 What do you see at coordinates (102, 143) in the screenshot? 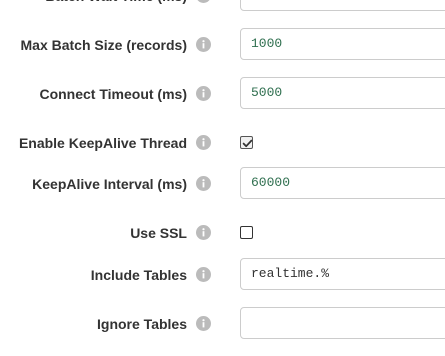
I see `enable-keepalive-label: Enable KeepAlive Thread` at bounding box center [102, 143].